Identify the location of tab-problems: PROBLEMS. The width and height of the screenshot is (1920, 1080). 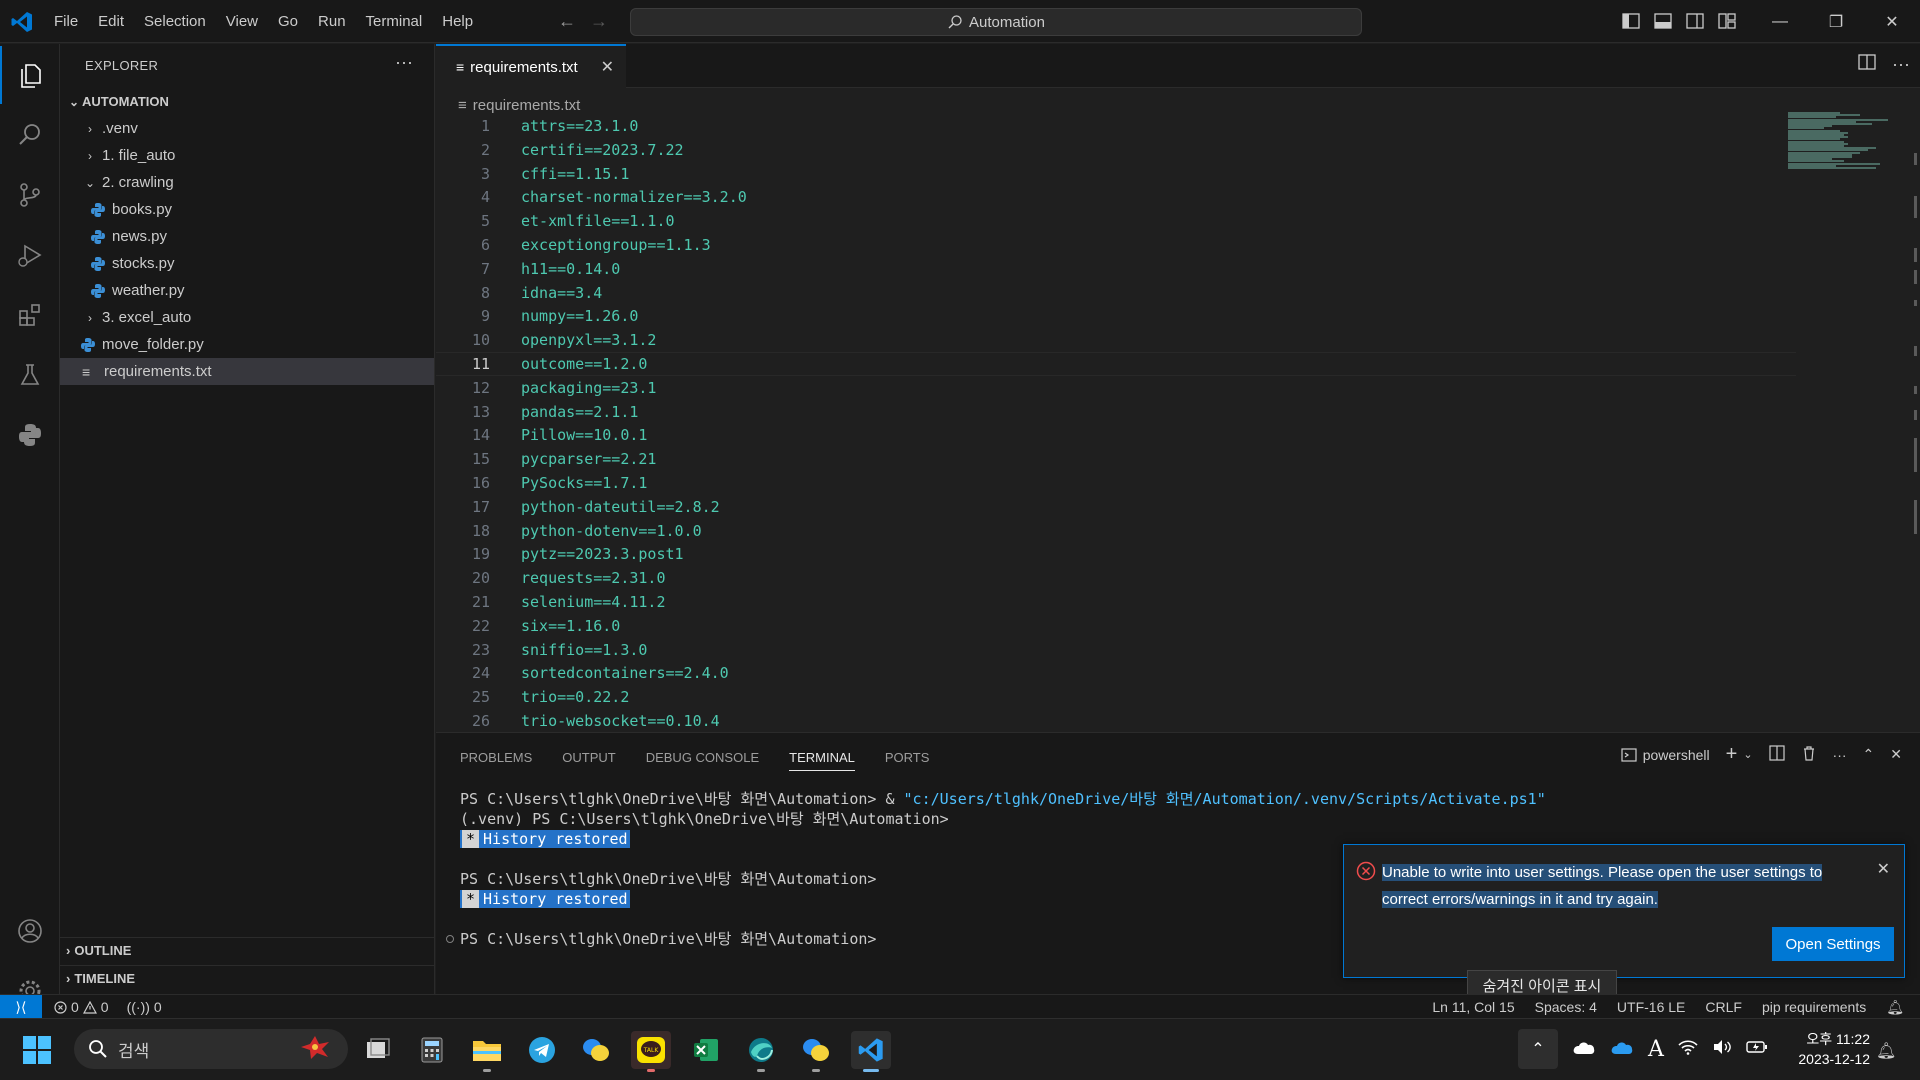
(496, 758).